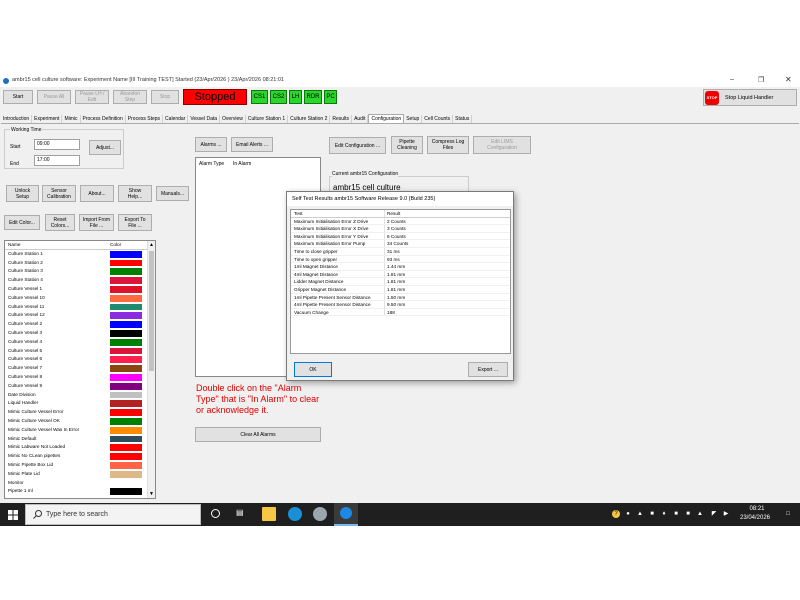 Image resolution: width=800 pixels, height=600 pixels. What do you see at coordinates (151, 311) in the screenshot?
I see `scrollbar-thumb` at bounding box center [151, 311].